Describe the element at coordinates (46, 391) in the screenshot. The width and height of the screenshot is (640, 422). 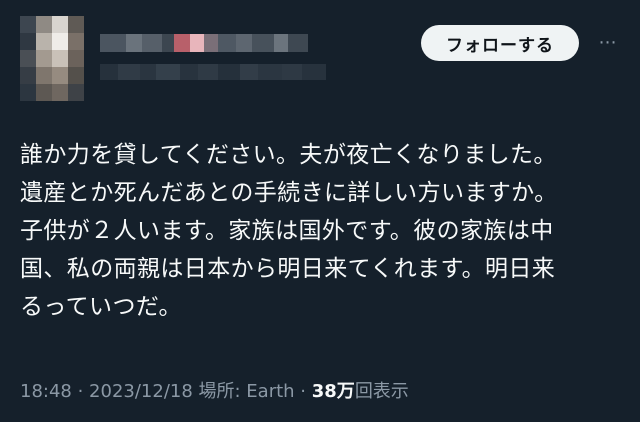
I see `tweet-time: 18:48` at that location.